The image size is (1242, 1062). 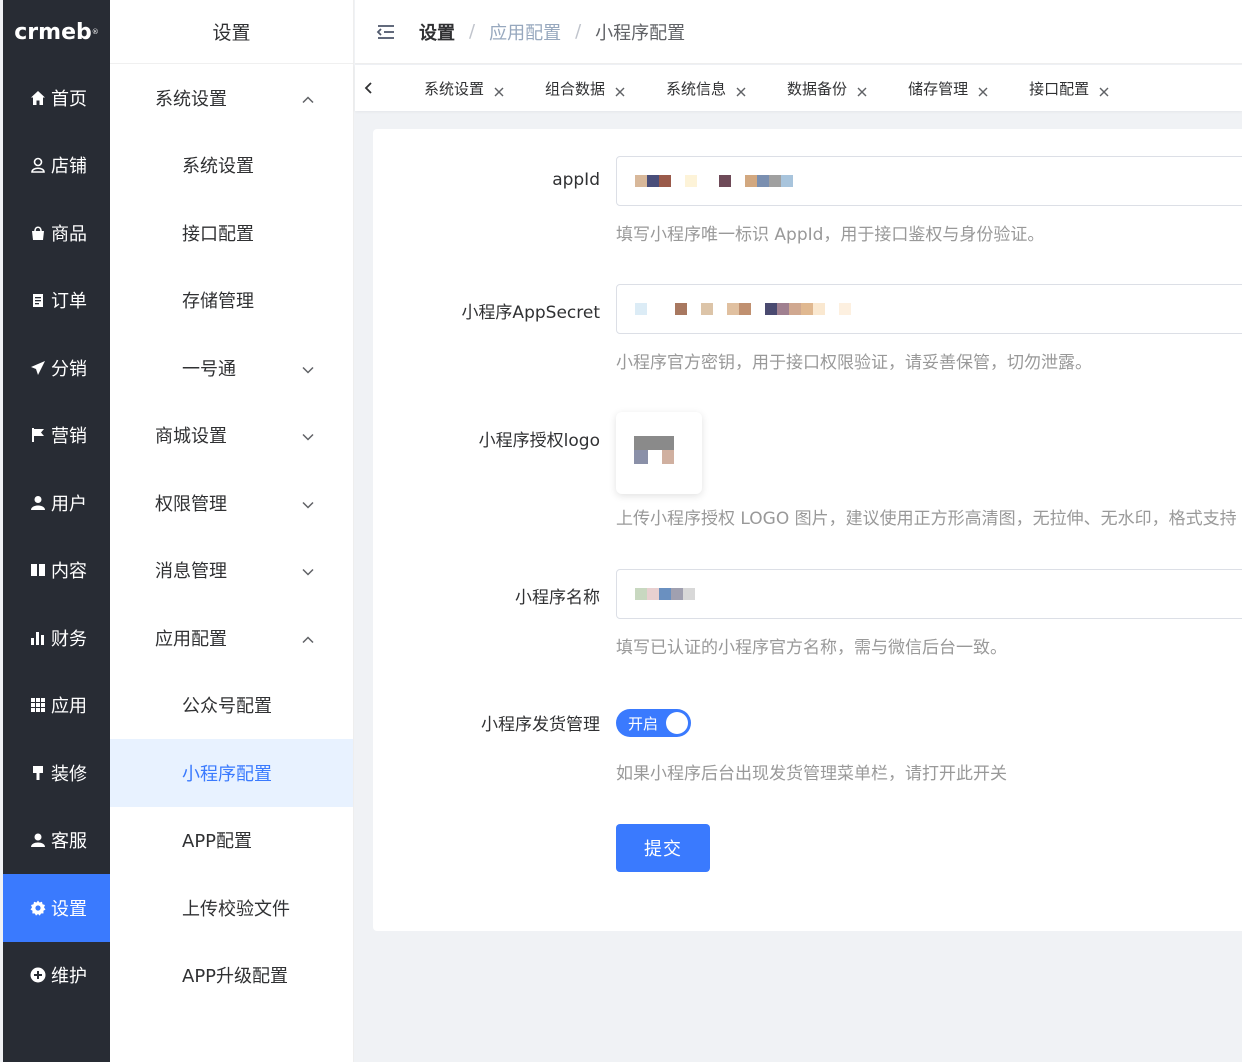 I want to click on submenu-item: APP配置, so click(x=231, y=841).